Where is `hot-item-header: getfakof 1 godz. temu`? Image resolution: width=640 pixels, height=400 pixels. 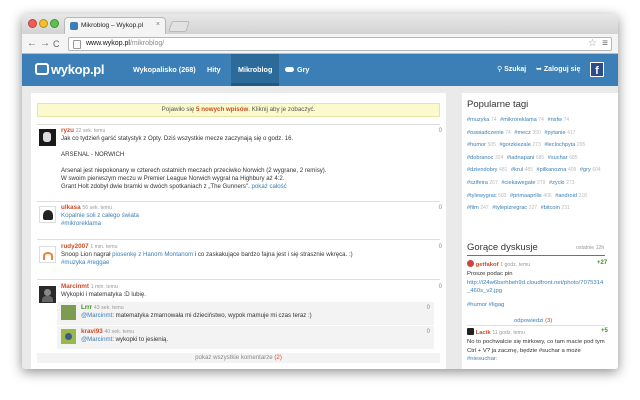
hot-item-header: getfakof 1 godz. temu is located at coordinates (498, 265).